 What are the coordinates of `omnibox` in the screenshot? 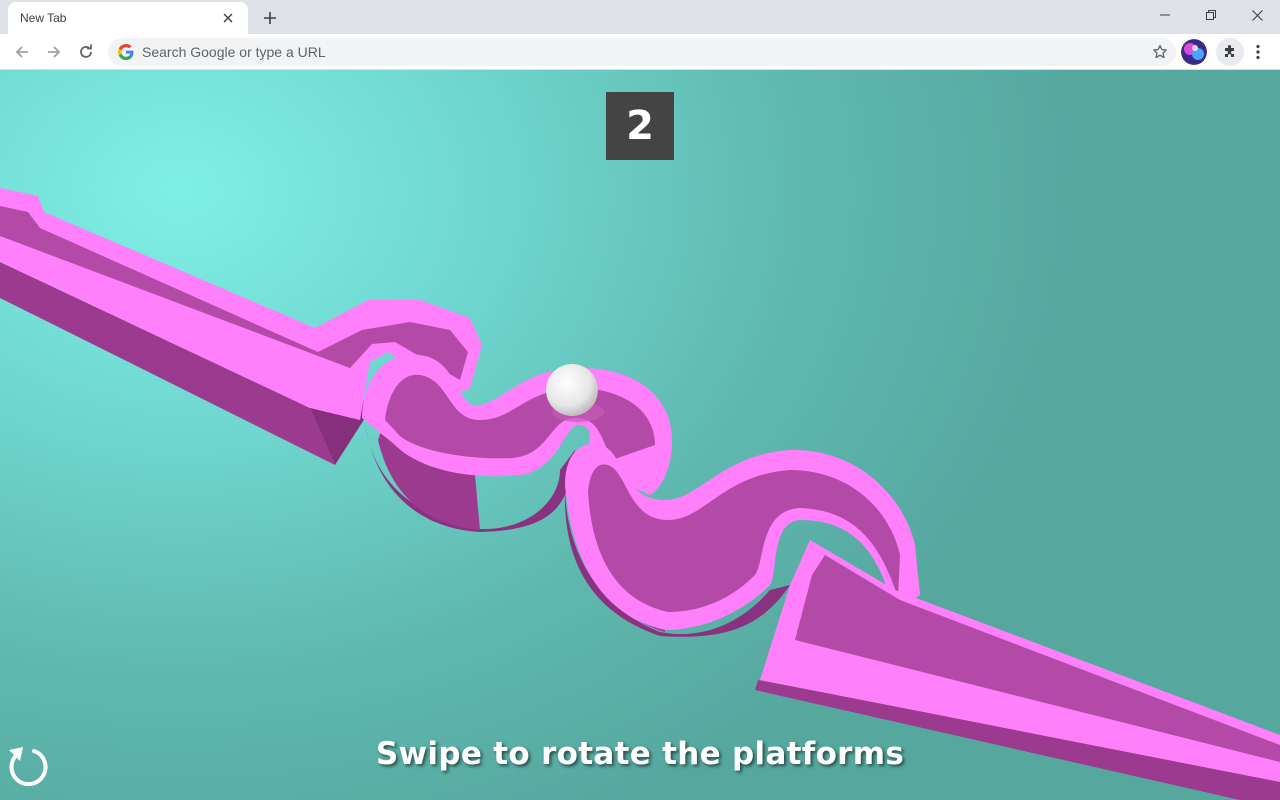 It's located at (642, 52).